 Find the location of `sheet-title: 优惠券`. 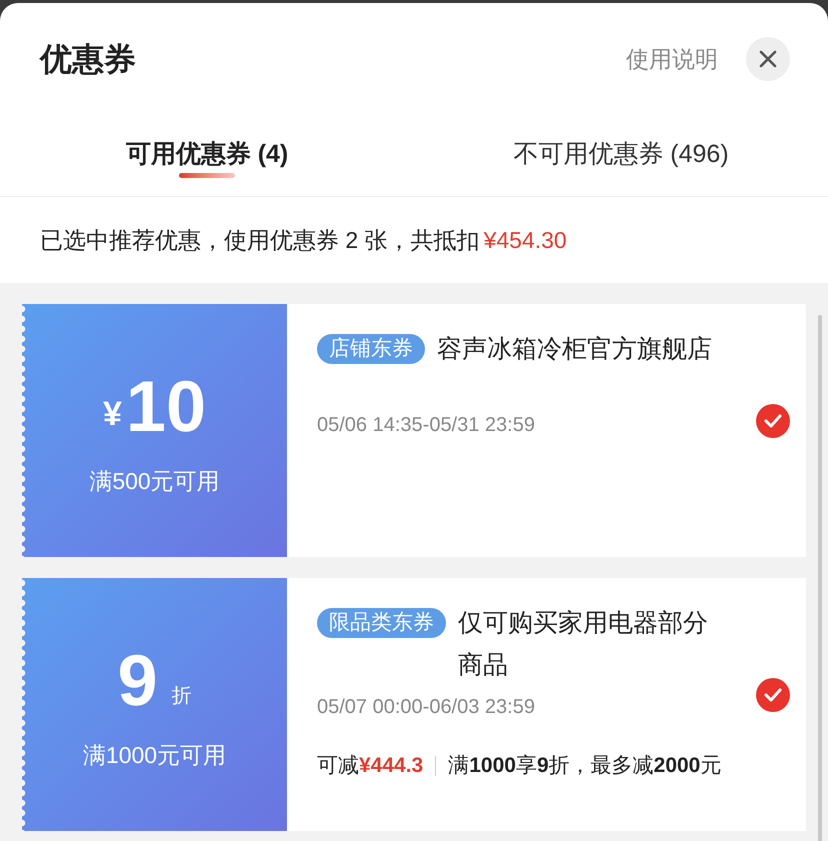

sheet-title: 优惠券 is located at coordinates (88, 59).